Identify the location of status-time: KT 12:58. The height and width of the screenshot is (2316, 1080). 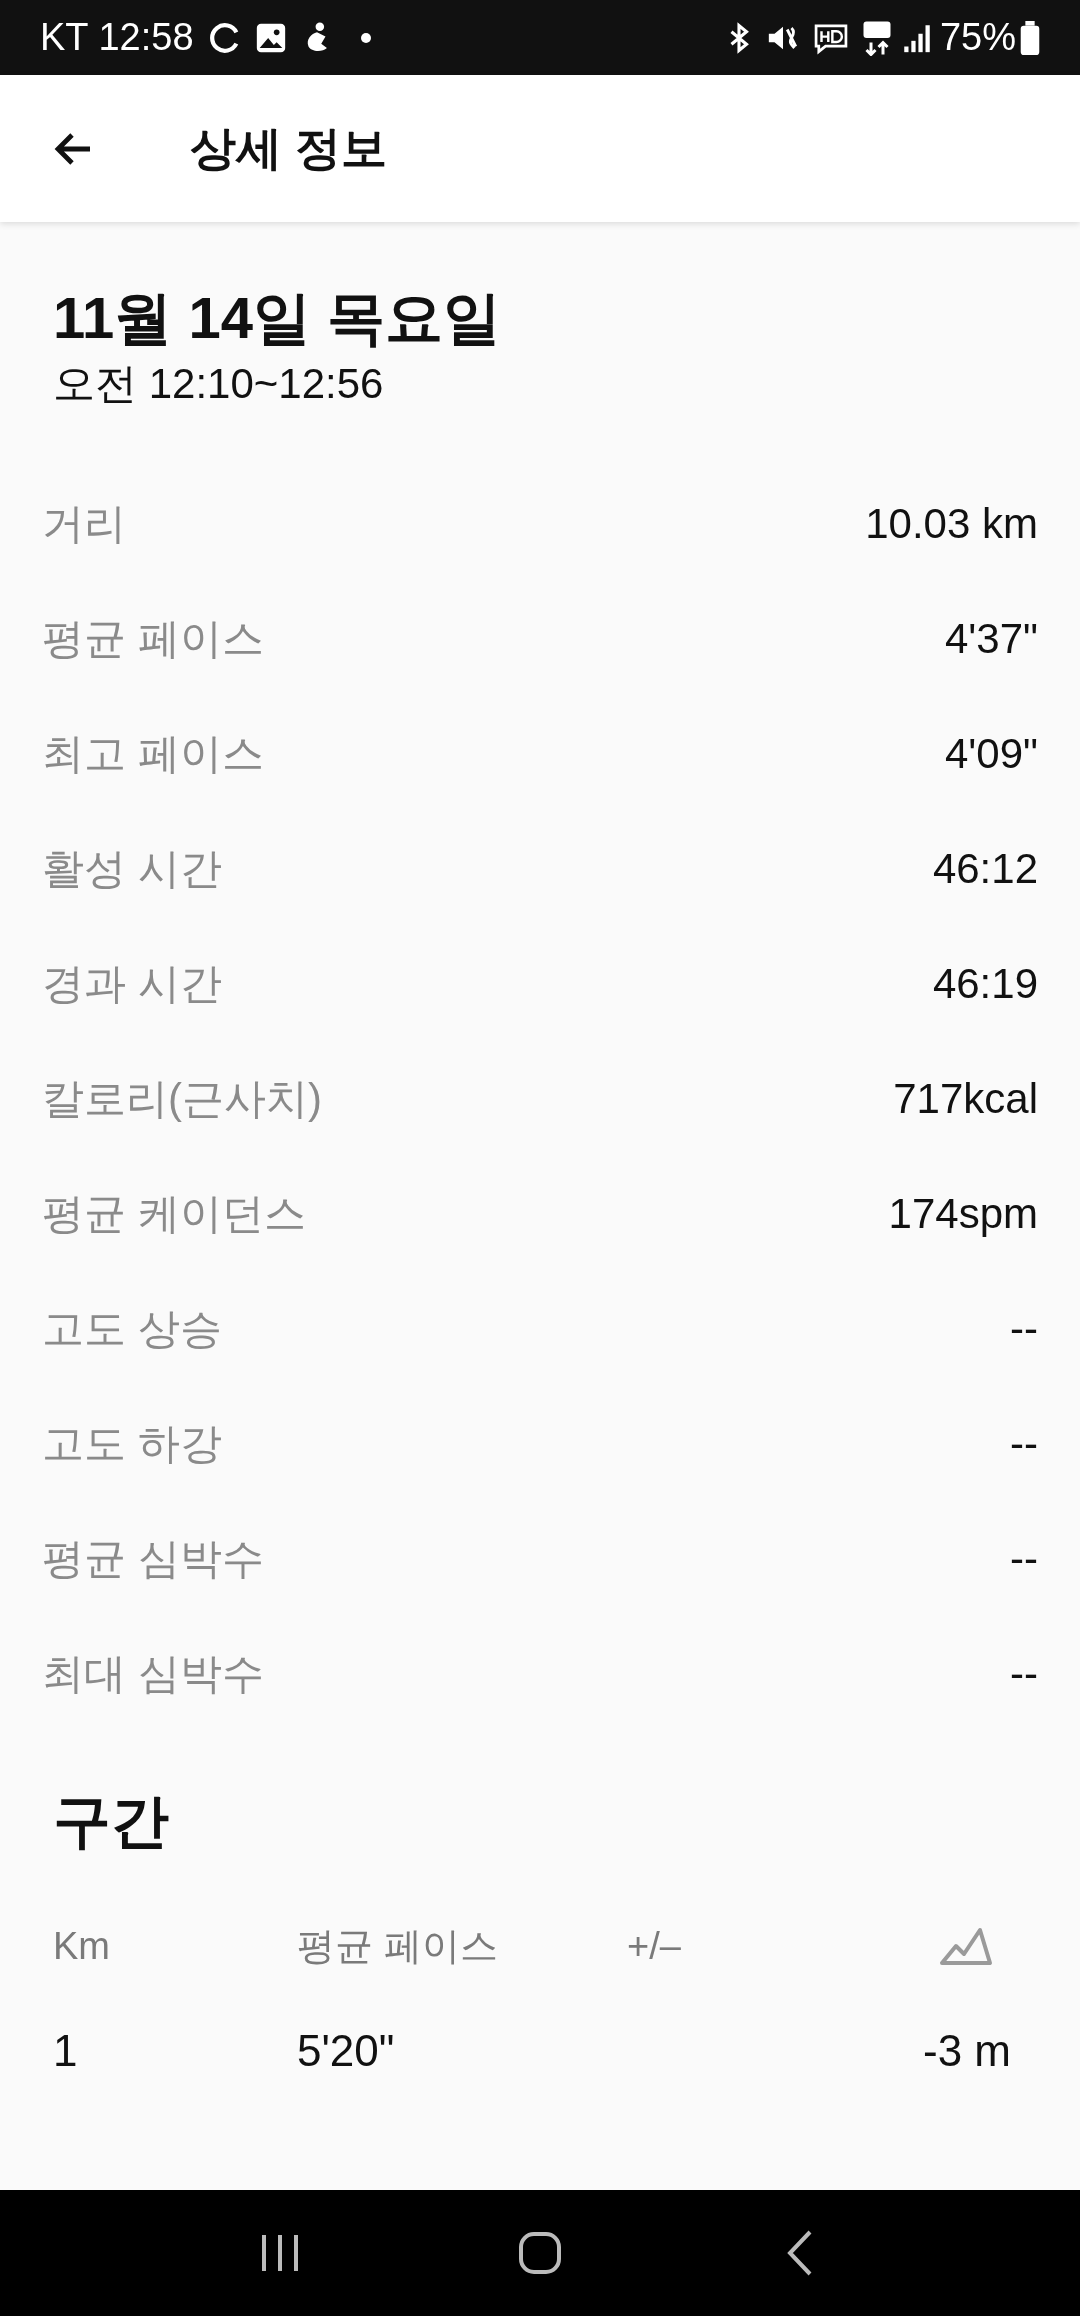
(117, 37).